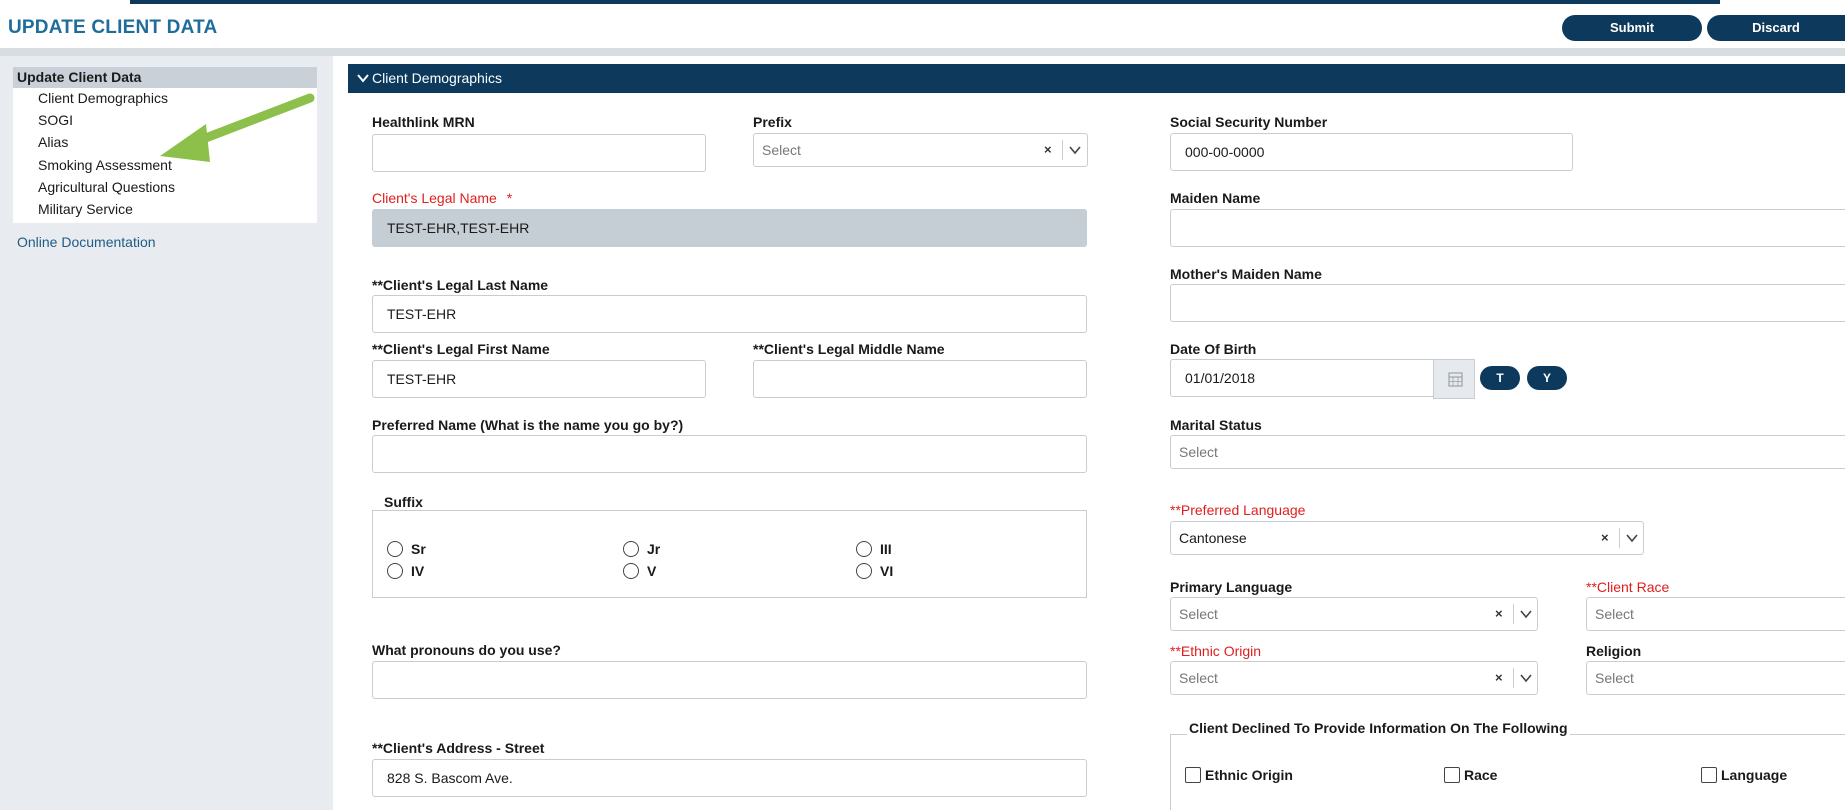 The width and height of the screenshot is (1845, 810). Describe the element at coordinates (403, 502) in the screenshot. I see `suffix-label: Suffix` at that location.